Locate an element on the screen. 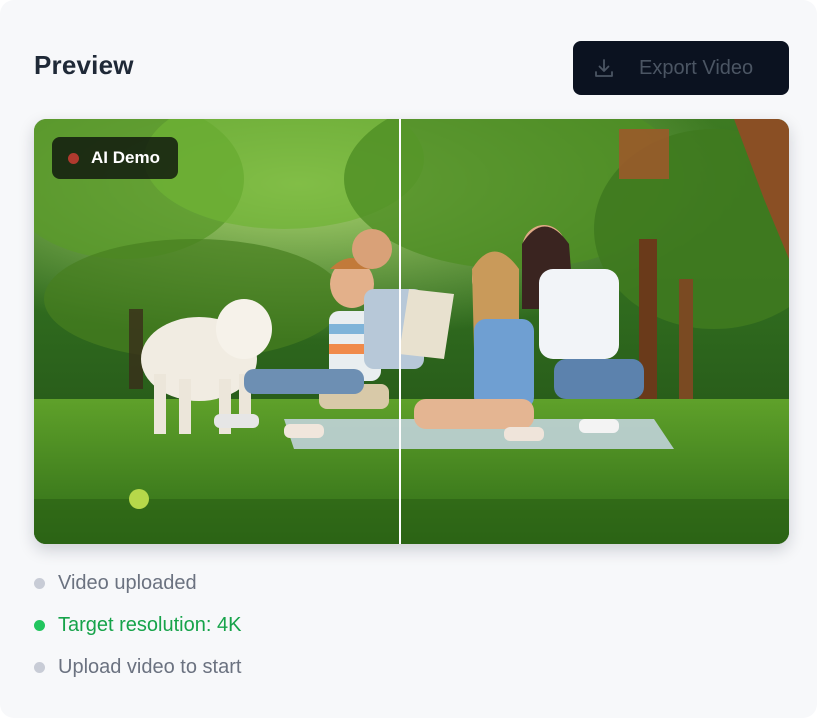 The height and width of the screenshot is (718, 817). status-item-upload-hint: Upload video to start is located at coordinates (137, 667).